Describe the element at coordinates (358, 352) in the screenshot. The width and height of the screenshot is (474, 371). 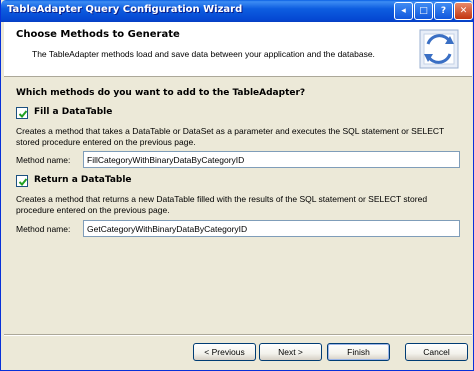
I see `finish-button: Finish` at that location.